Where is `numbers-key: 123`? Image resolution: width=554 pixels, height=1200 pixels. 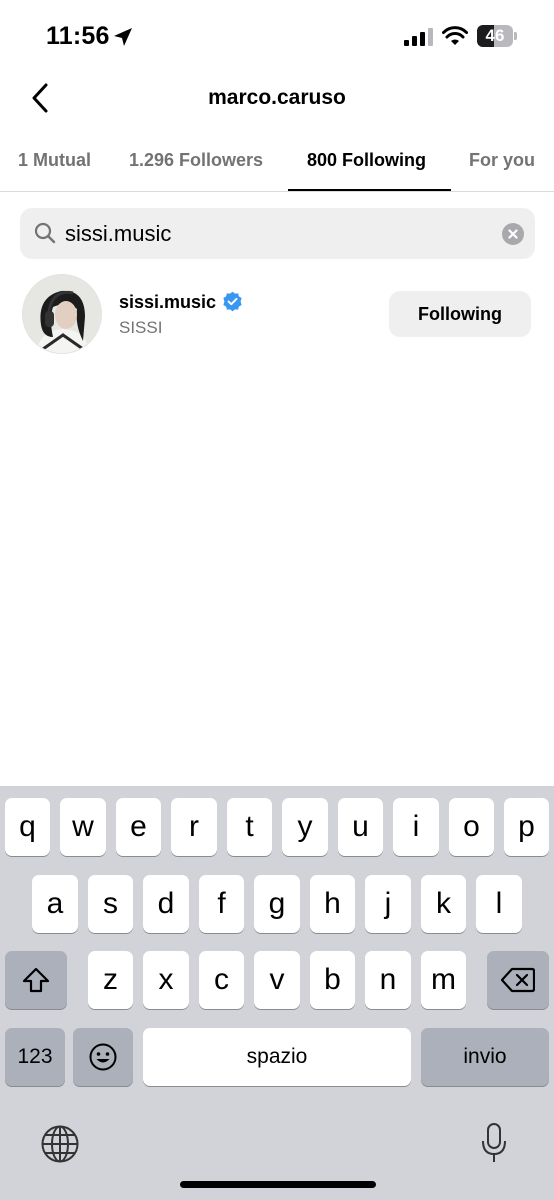 numbers-key: 123 is located at coordinates (35, 1057).